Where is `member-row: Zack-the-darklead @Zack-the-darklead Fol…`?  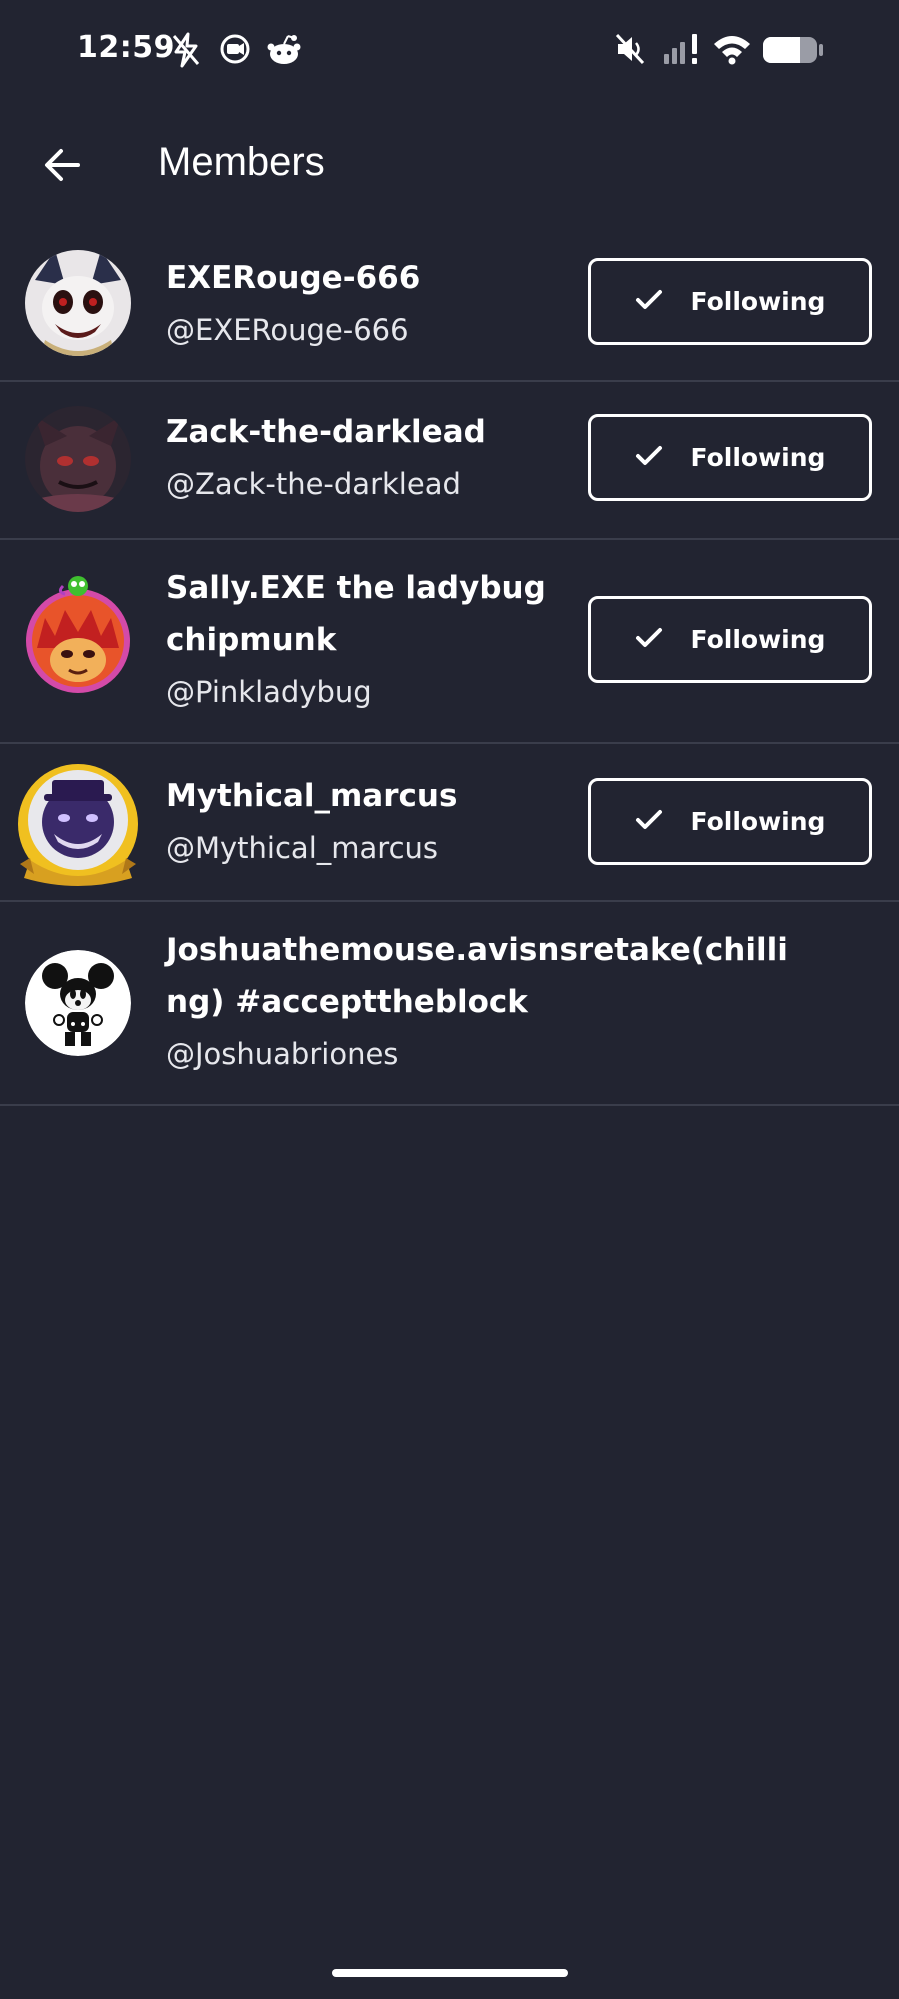 member-row: Zack-the-darklead @Zack-the-darklead Fol… is located at coordinates (449, 461).